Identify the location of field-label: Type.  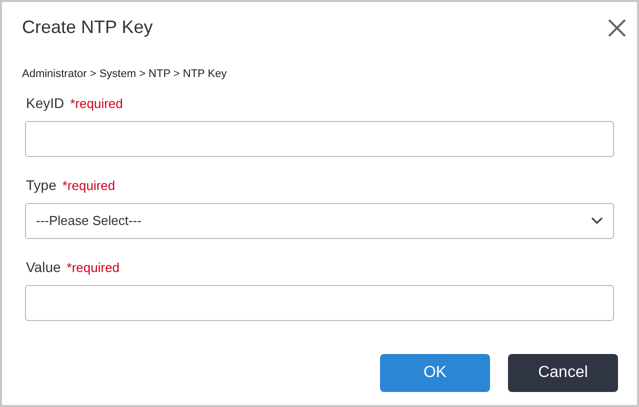
(41, 185).